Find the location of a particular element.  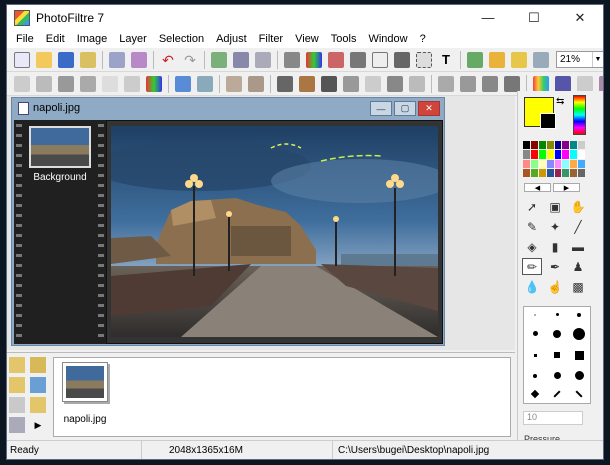

tree-folder-icon is located at coordinates (17, 385).